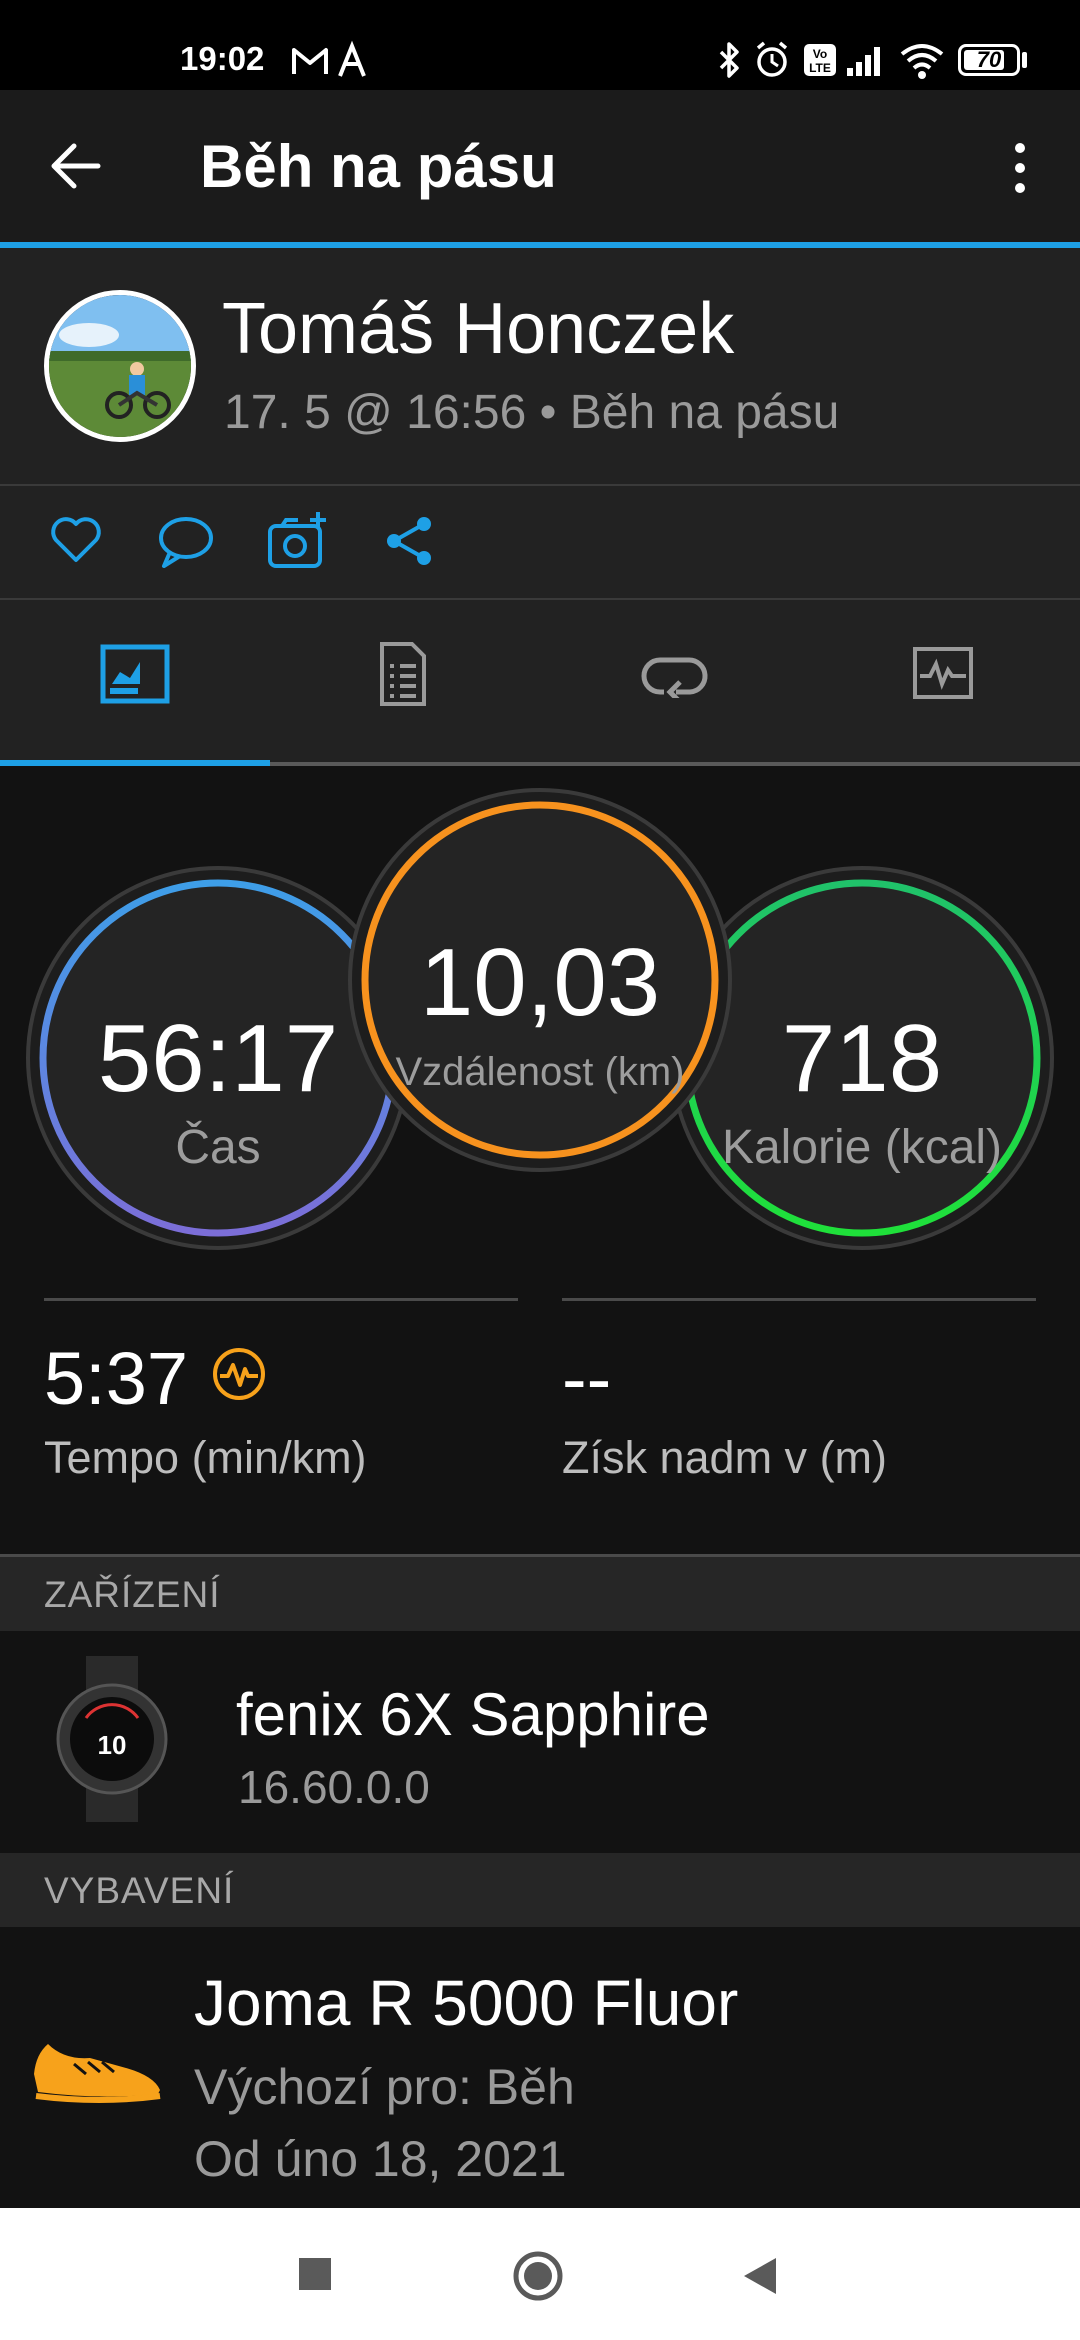 The height and width of the screenshot is (2340, 1080). What do you see at coordinates (772, 59) in the screenshot?
I see `alarm-icon` at bounding box center [772, 59].